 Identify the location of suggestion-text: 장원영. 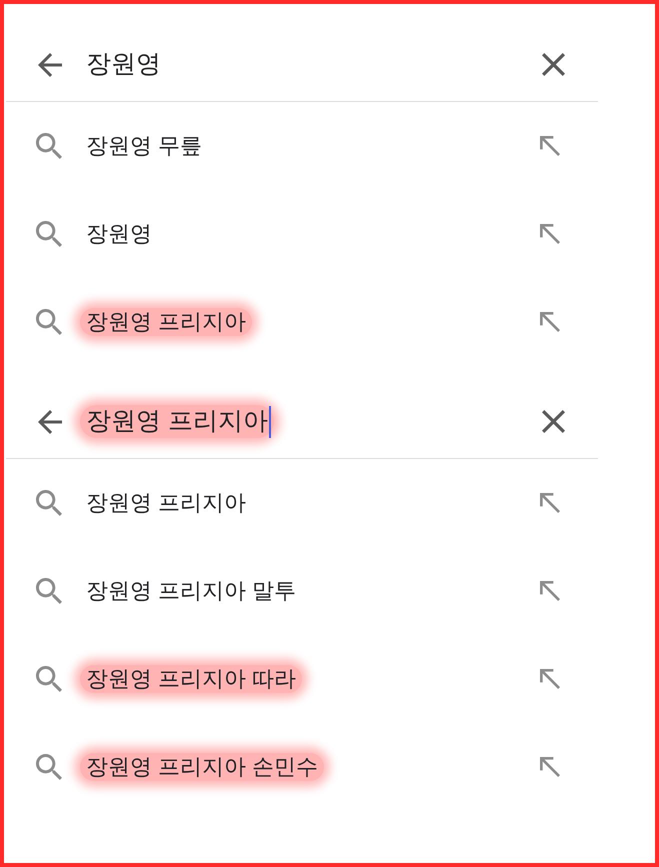
(119, 234).